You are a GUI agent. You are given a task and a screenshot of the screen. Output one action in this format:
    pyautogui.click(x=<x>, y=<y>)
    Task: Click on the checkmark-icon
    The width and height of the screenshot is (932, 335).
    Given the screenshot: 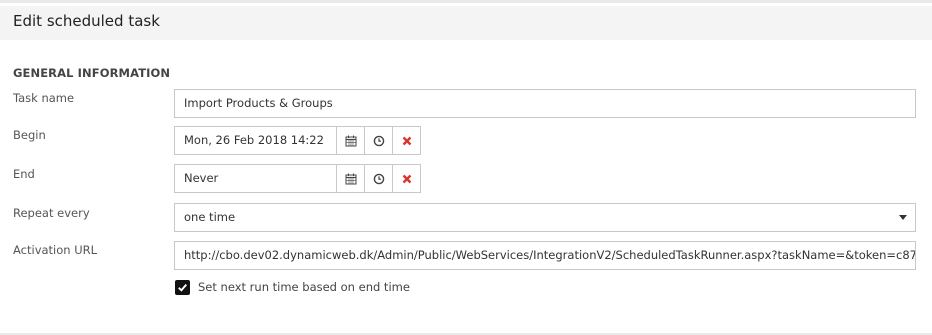 What is the action you would take?
    pyautogui.click(x=183, y=287)
    